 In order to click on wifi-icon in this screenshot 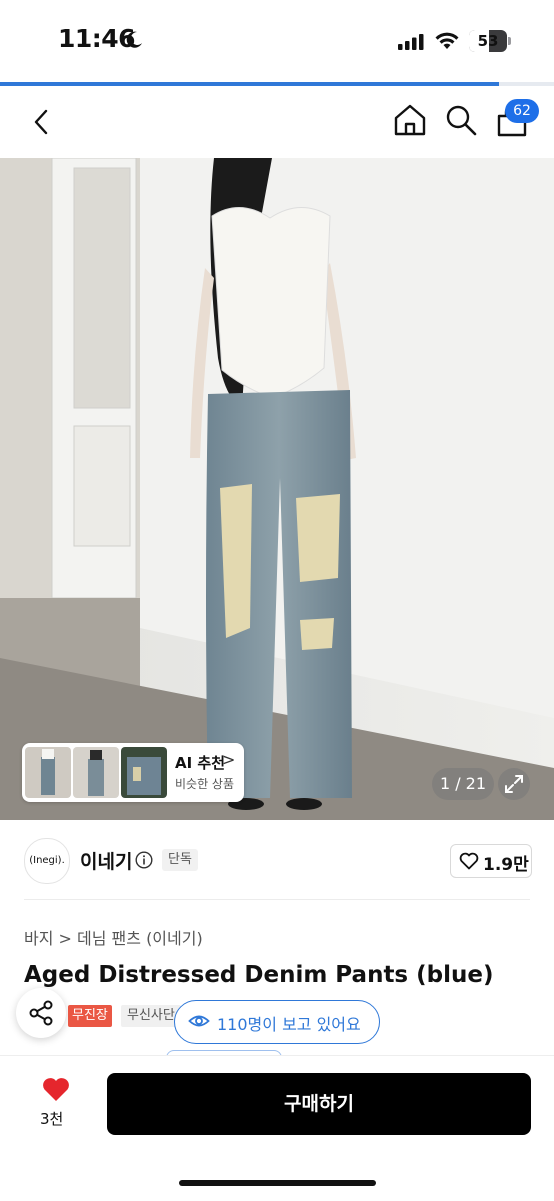, I will do `click(447, 40)`.